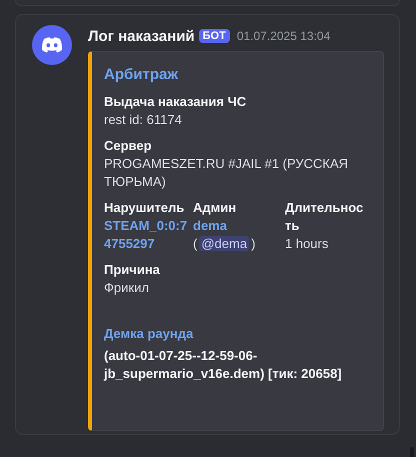 Image resolution: width=416 pixels, height=457 pixels. What do you see at coordinates (132, 270) in the screenshot?
I see `field-name: Причина` at bounding box center [132, 270].